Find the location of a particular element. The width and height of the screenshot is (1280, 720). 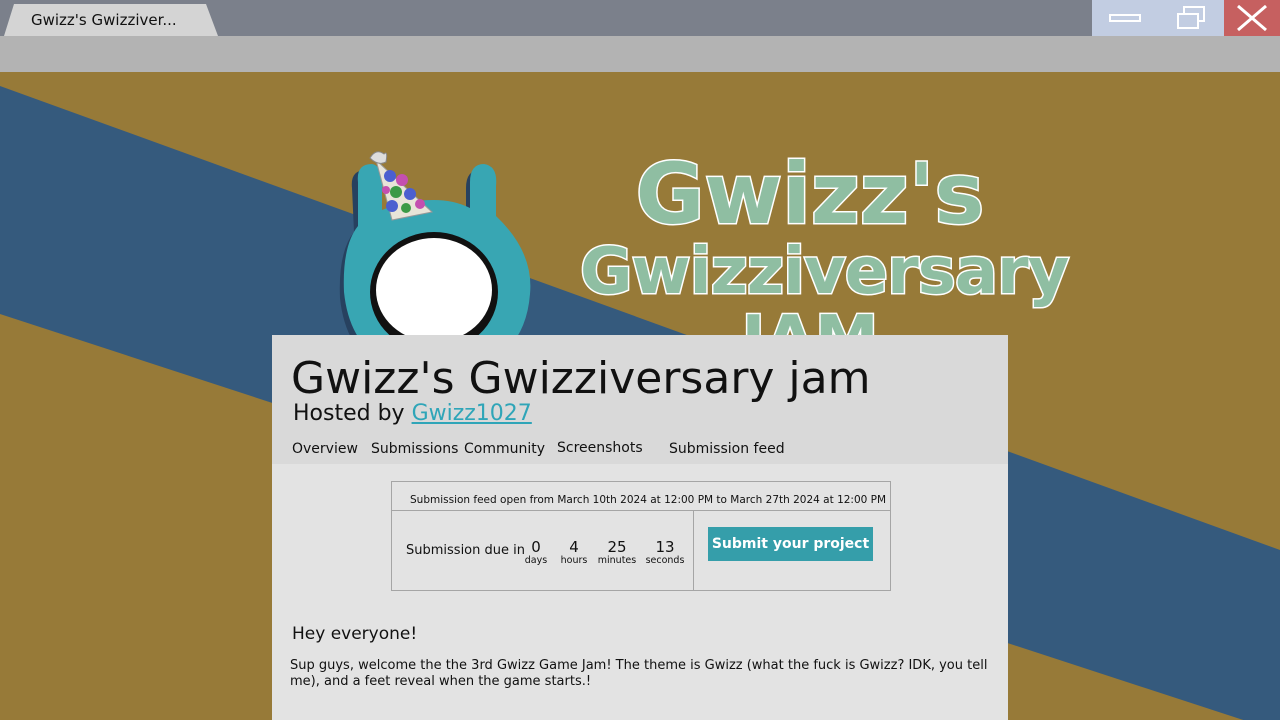

due-label: Submission due in is located at coordinates (465, 550).